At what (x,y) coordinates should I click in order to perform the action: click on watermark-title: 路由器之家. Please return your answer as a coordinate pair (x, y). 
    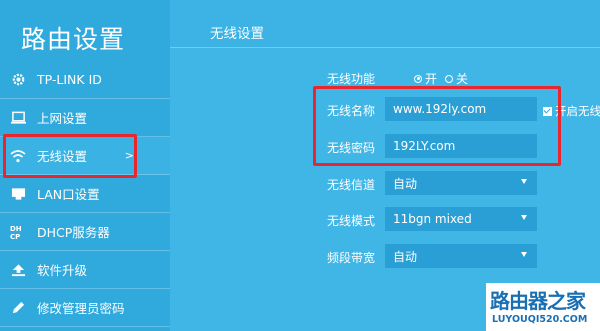
    Looking at the image, I should click on (538, 301).